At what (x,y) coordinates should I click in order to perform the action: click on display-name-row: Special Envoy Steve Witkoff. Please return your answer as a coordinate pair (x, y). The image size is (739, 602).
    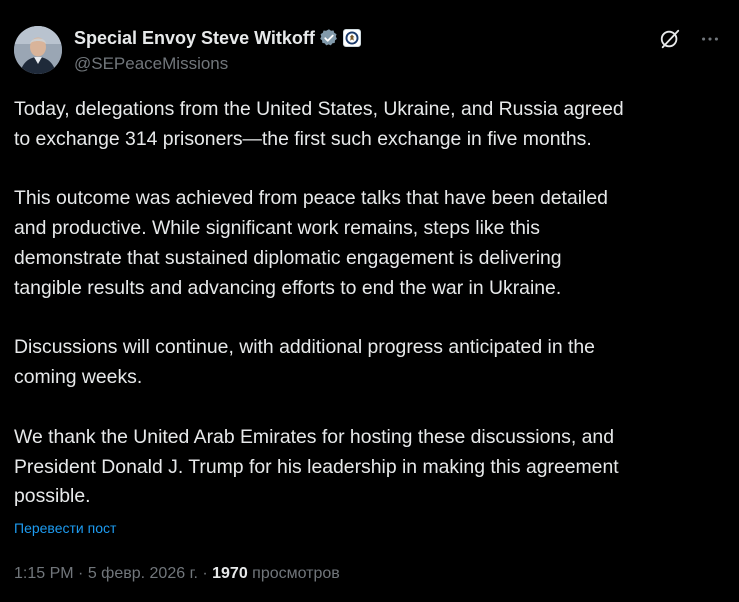
    Looking at the image, I should click on (217, 38).